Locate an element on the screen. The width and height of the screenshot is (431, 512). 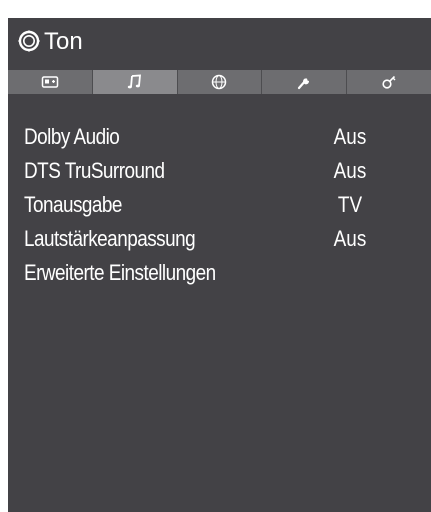
gear-icon is located at coordinates (29, 41).